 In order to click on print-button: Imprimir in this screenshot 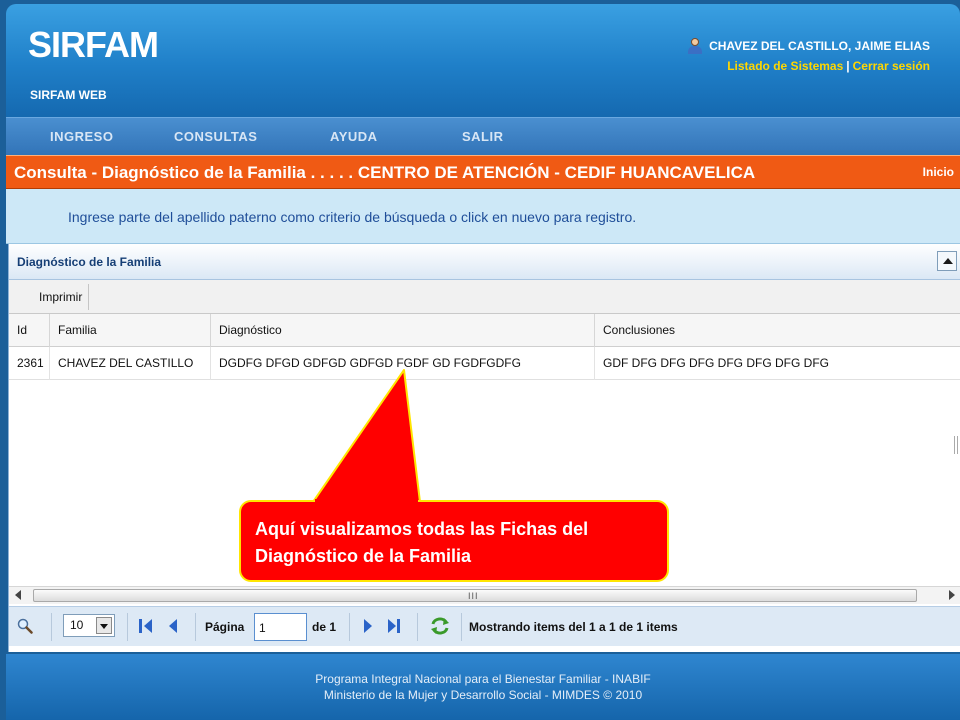, I will do `click(51, 297)`.